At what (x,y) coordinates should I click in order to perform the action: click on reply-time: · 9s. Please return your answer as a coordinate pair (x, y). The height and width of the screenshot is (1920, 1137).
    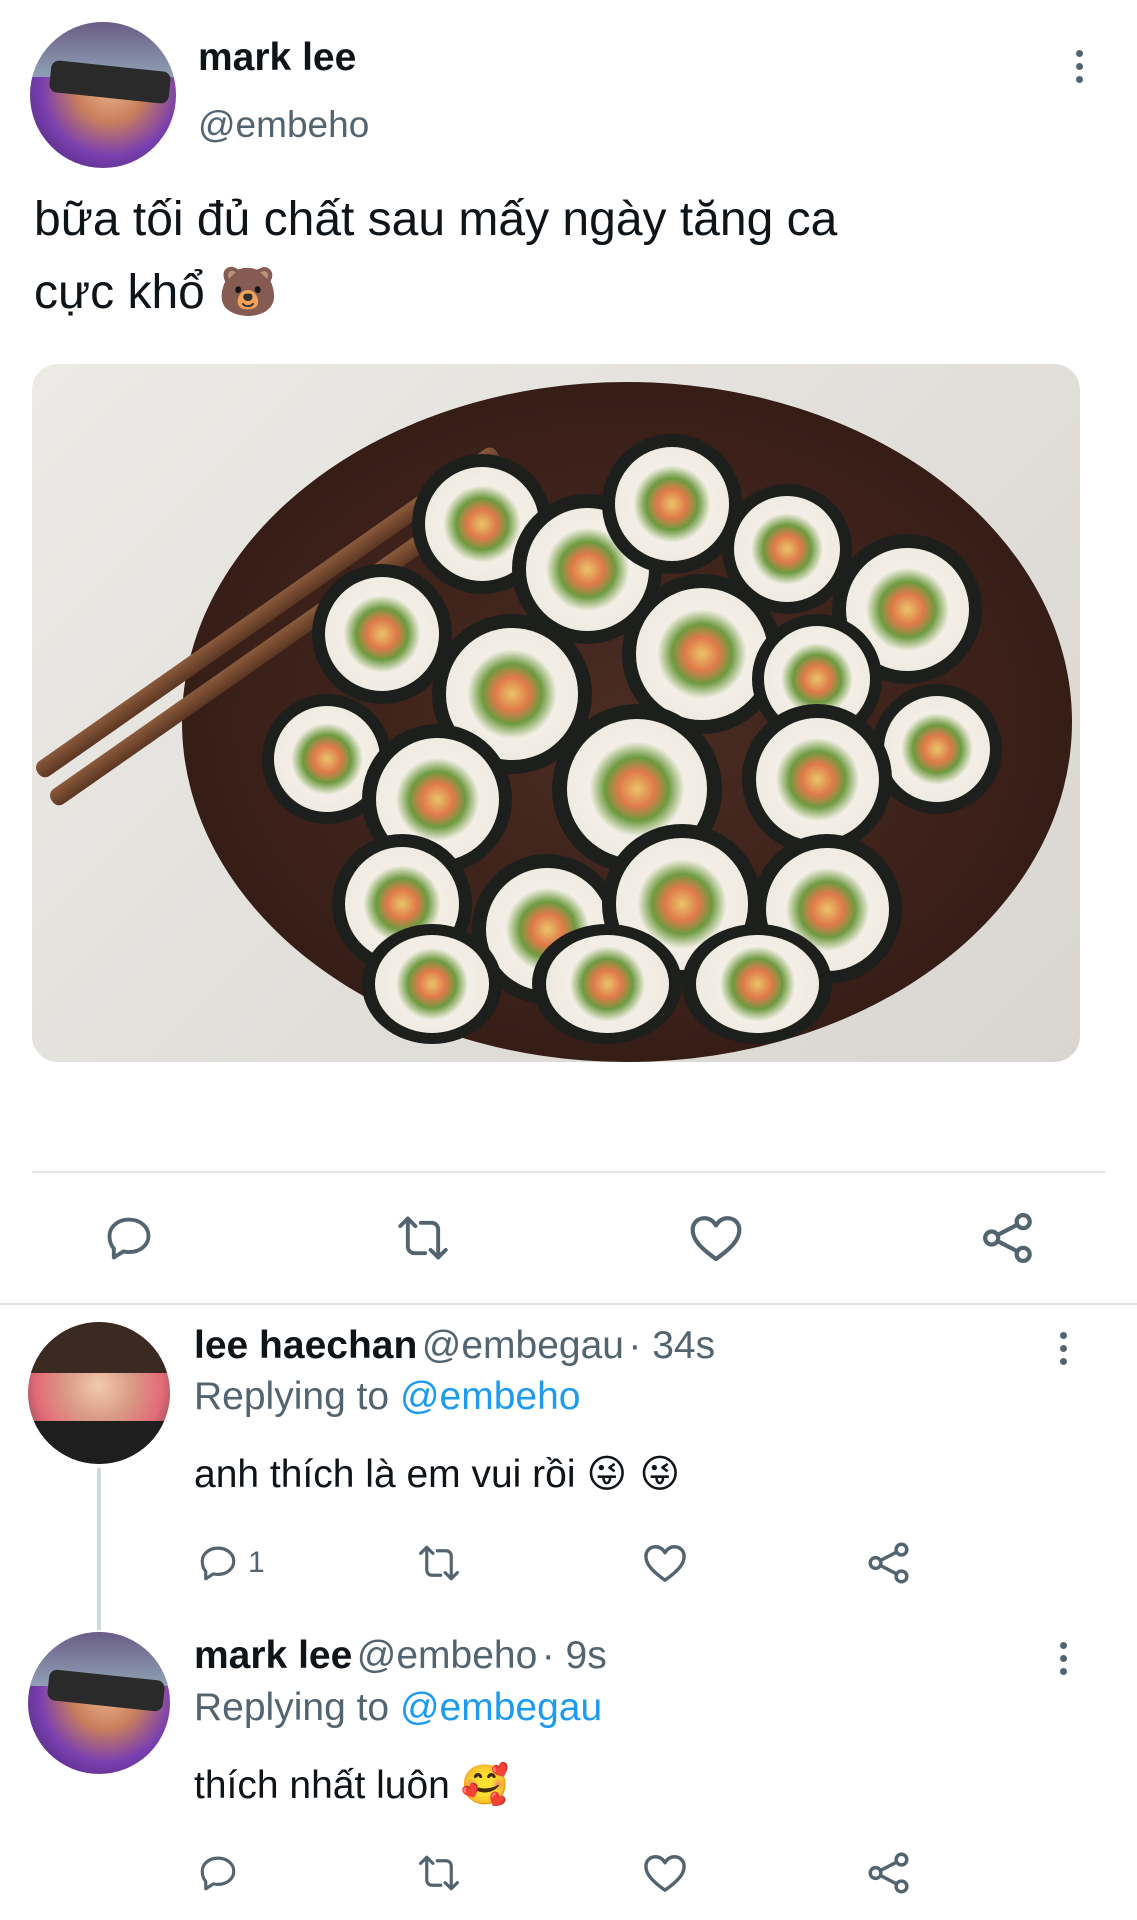
    Looking at the image, I should click on (574, 1655).